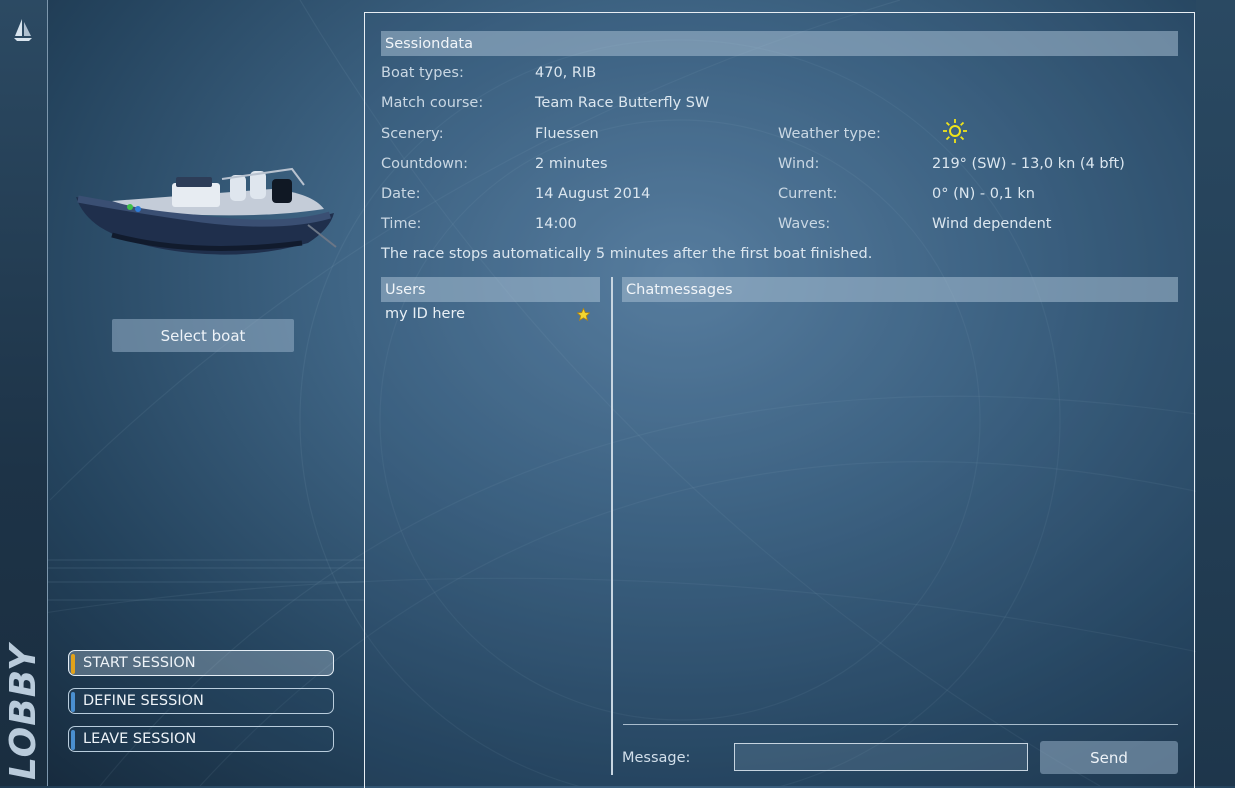 The width and height of the screenshot is (1235, 788). I want to click on star-icon, so click(583, 315).